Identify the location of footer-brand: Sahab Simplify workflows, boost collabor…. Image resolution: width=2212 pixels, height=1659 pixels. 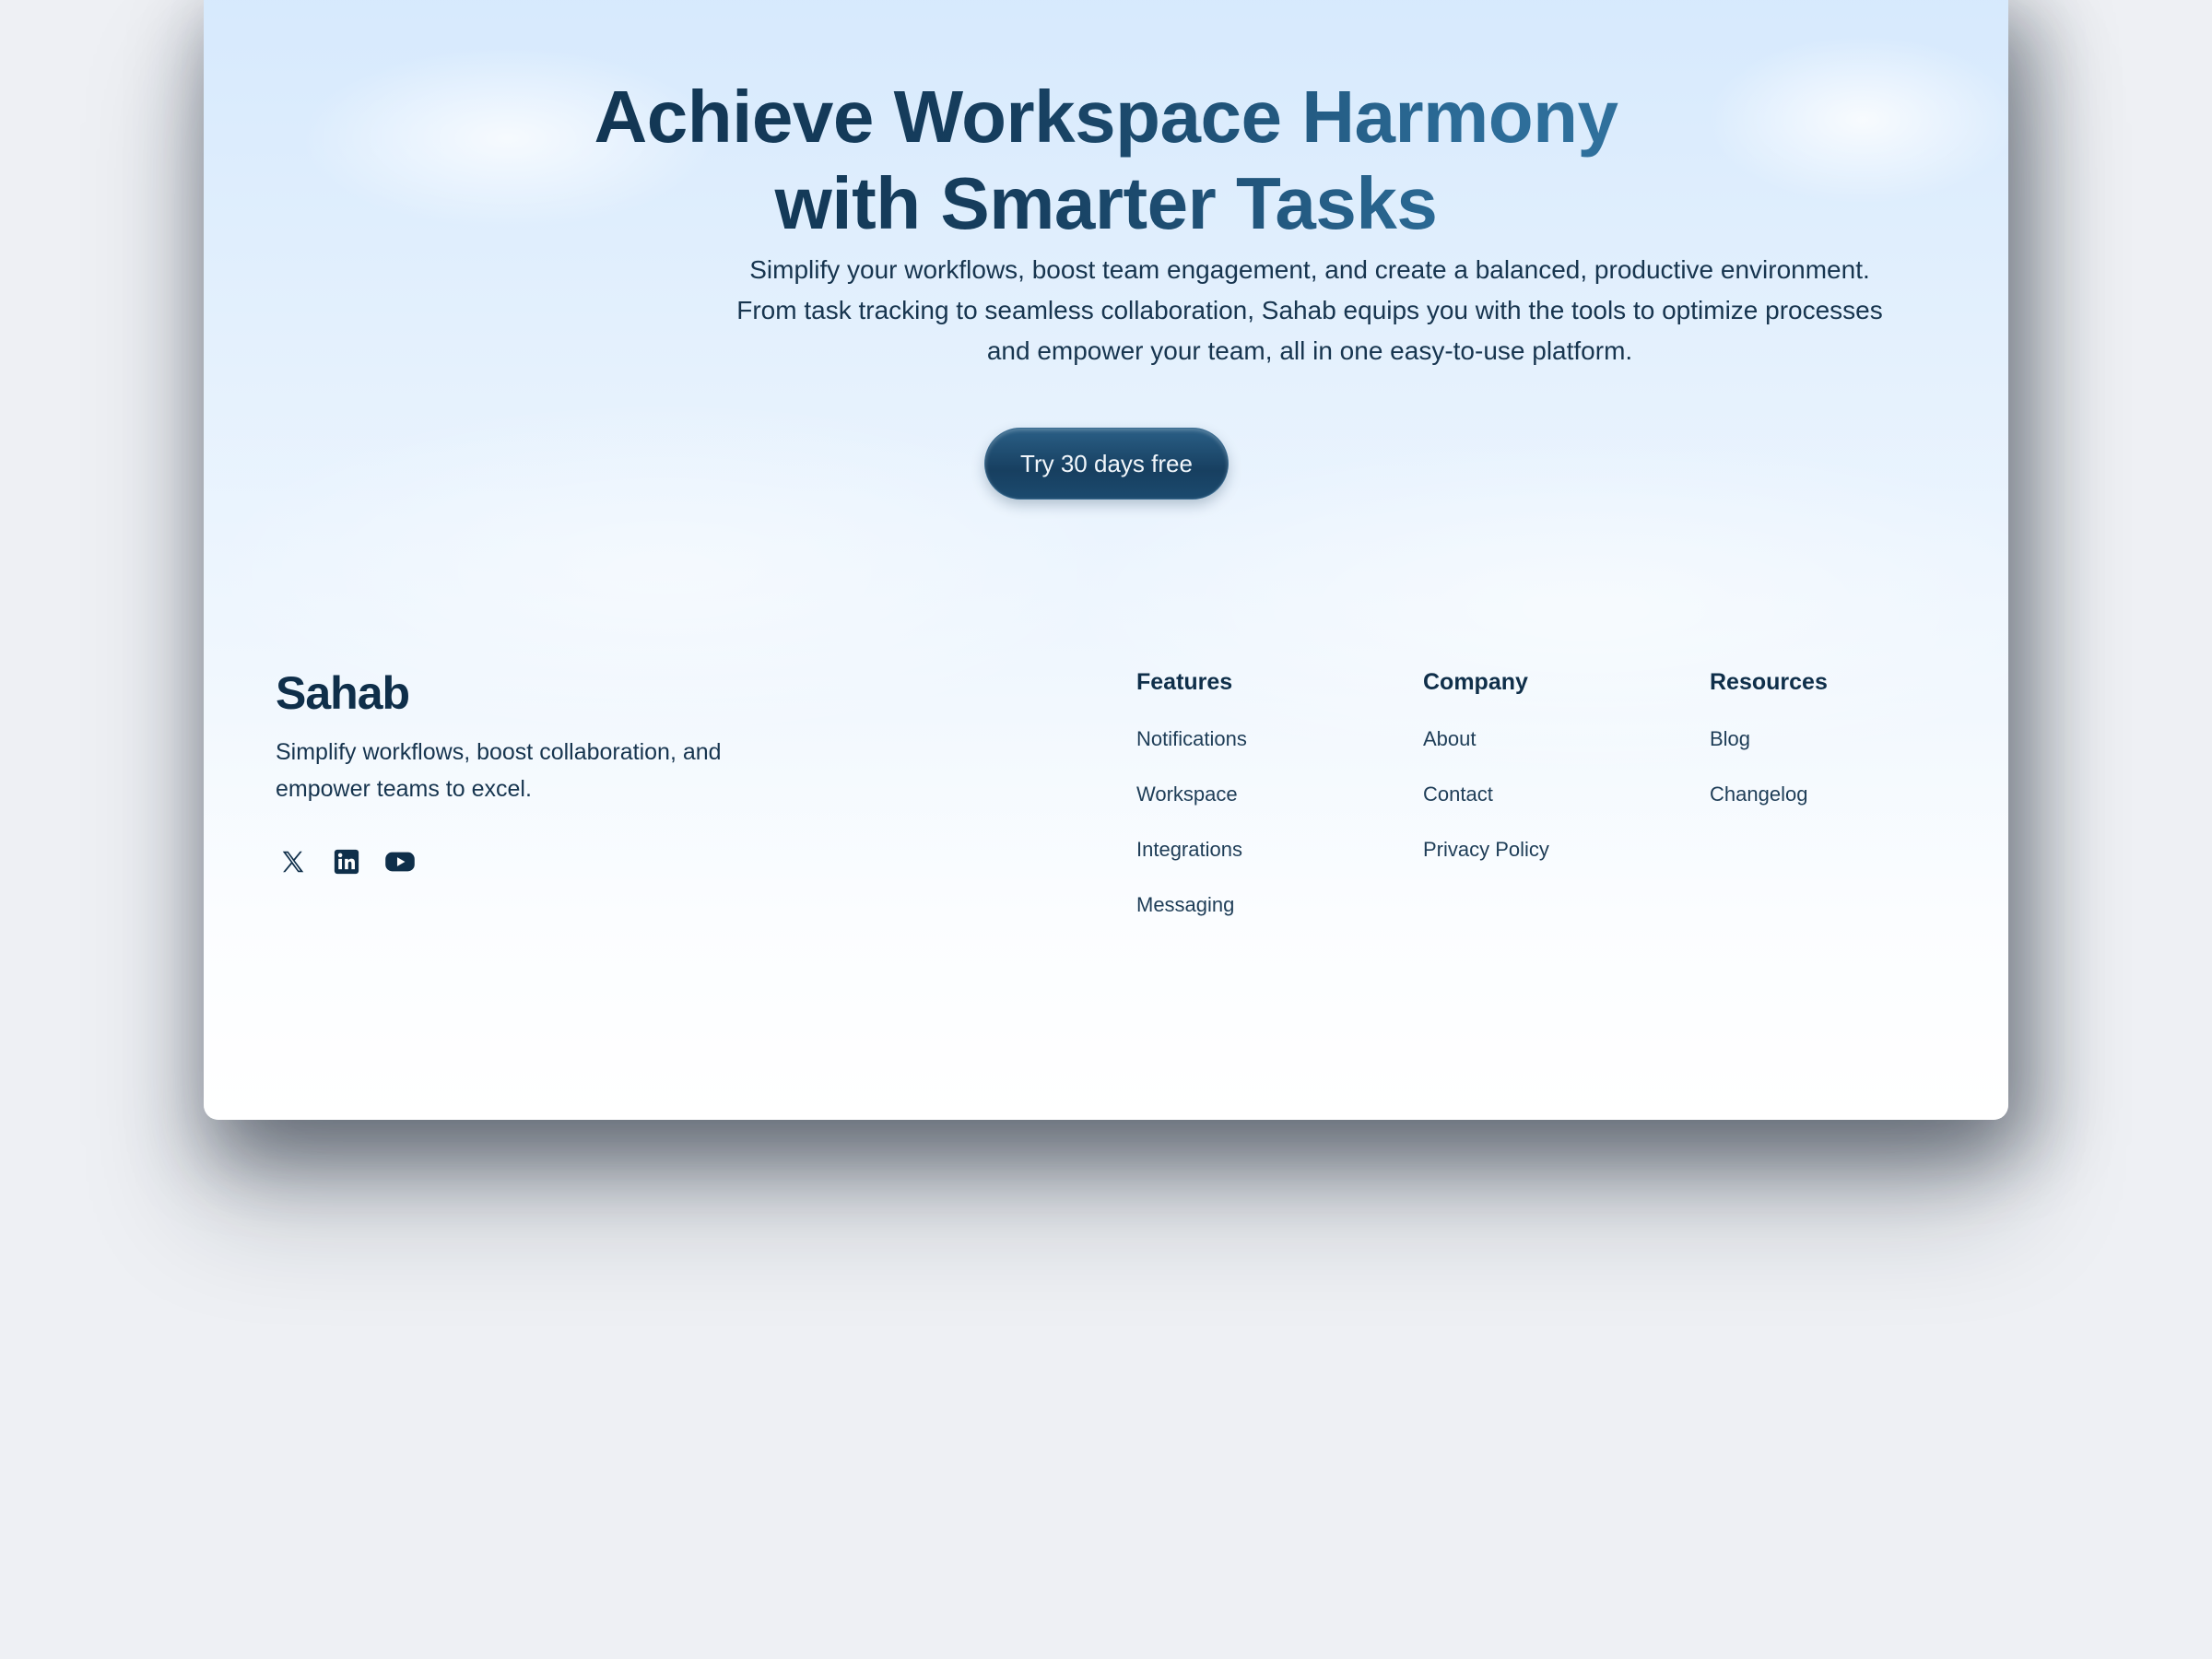
(499, 770).